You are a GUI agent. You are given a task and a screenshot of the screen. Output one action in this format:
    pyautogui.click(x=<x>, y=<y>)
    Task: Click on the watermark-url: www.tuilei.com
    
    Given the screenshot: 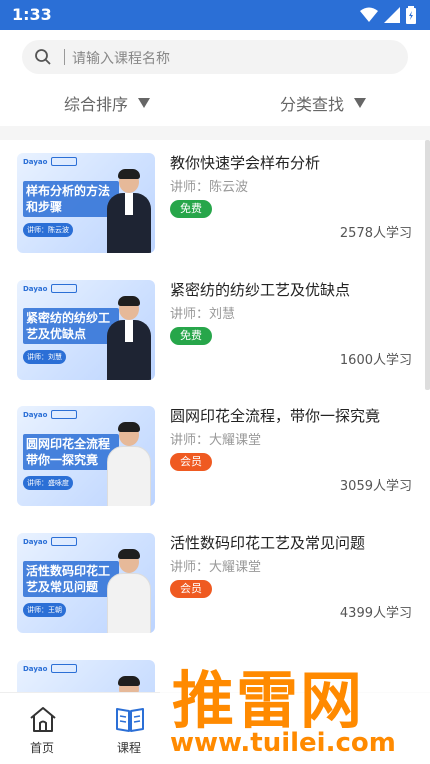 What is the action you would take?
    pyautogui.click(x=283, y=743)
    